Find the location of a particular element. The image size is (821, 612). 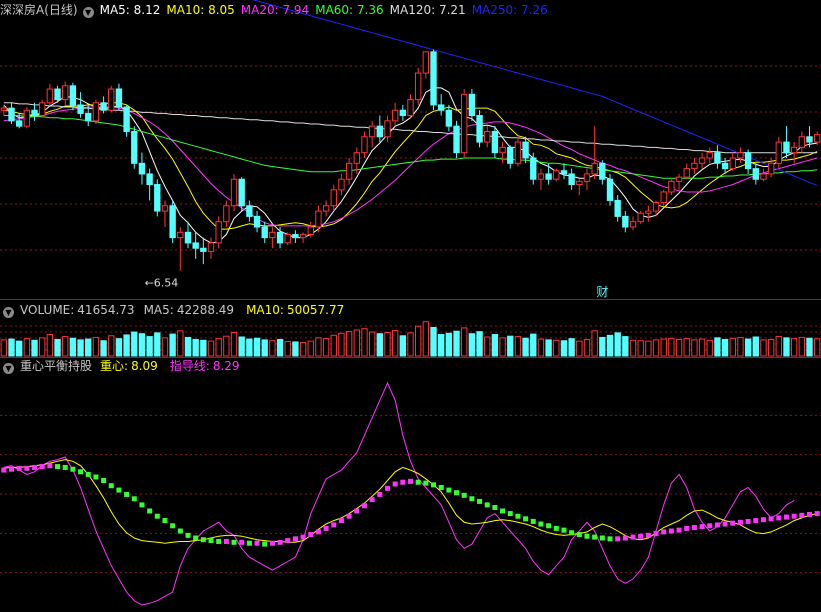

indicator-center-value: 8.09 is located at coordinates (144, 366).